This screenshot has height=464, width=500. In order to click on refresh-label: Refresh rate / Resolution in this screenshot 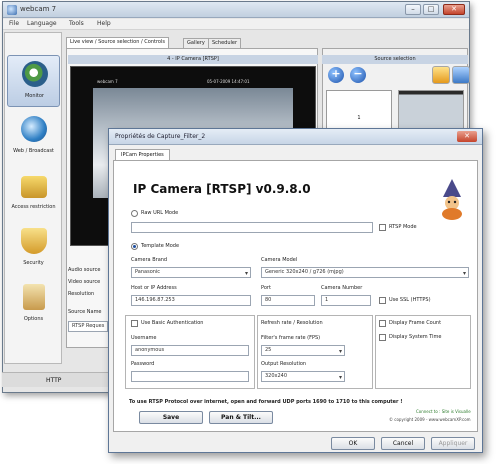, I will do `click(292, 323)`.